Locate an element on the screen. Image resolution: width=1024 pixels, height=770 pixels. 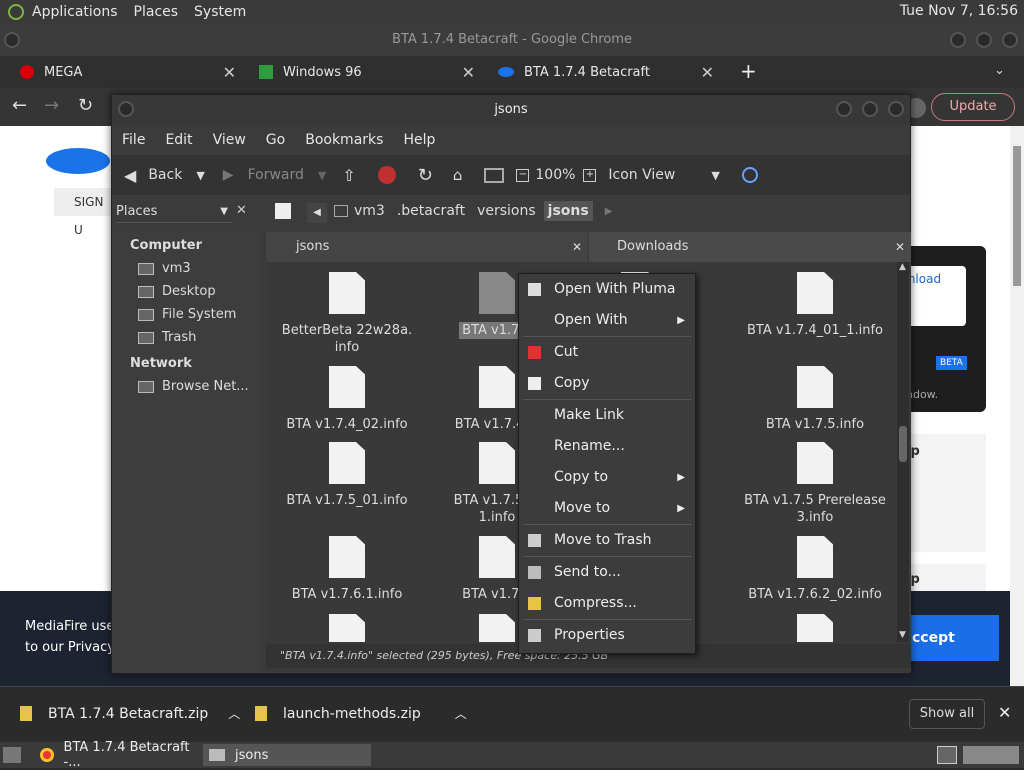
update-button: Update is located at coordinates (973, 107).